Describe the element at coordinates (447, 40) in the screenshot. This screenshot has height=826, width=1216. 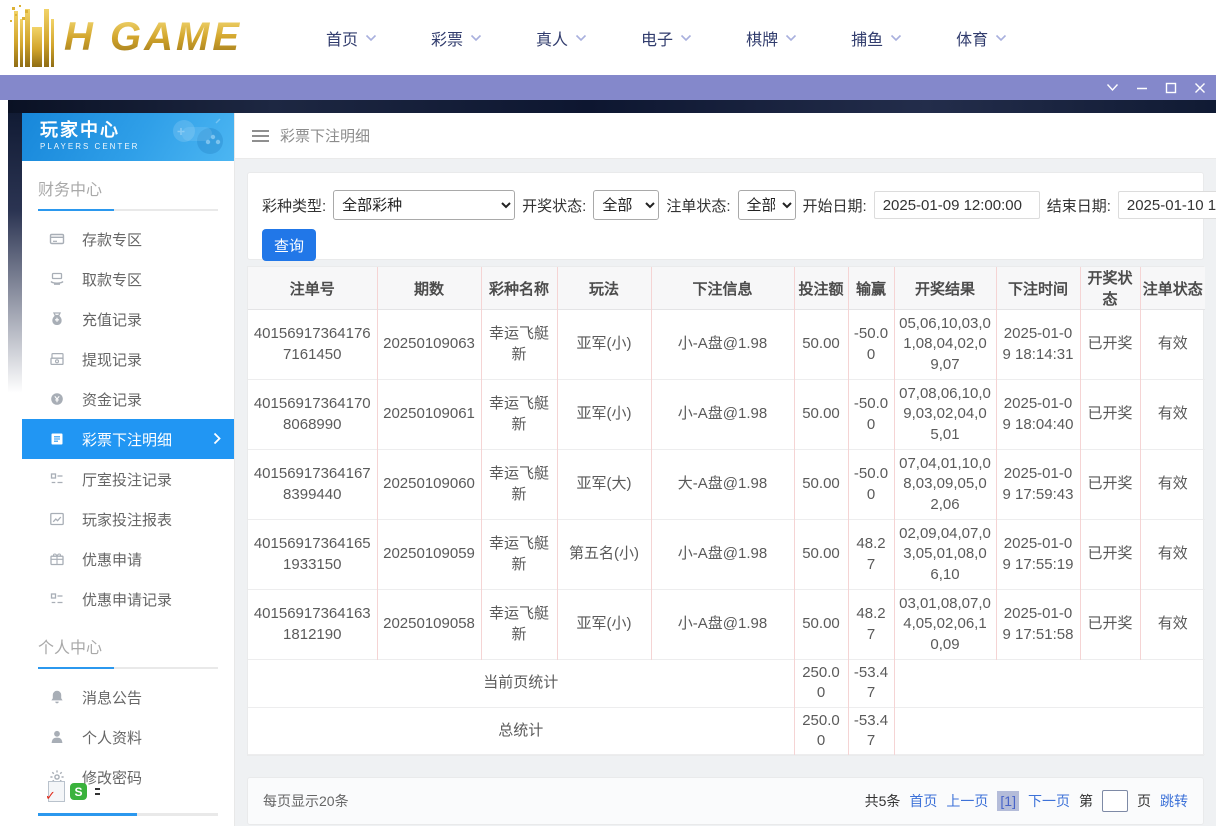
I see `nav-item-label: 彩票` at that location.